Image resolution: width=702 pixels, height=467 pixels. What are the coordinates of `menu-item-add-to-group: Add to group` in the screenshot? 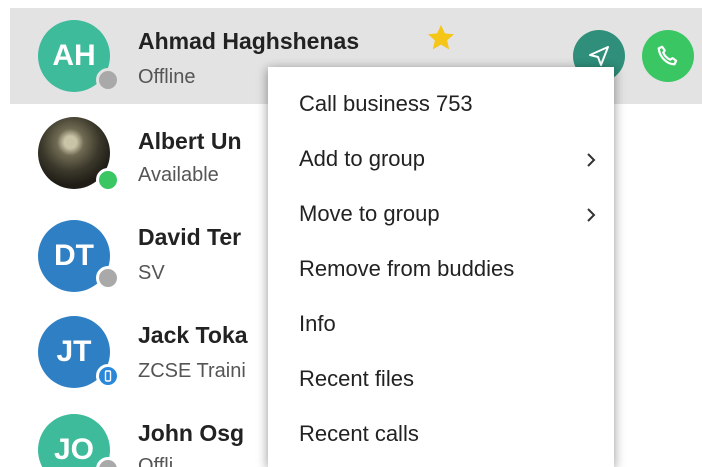 It's located at (441, 160).